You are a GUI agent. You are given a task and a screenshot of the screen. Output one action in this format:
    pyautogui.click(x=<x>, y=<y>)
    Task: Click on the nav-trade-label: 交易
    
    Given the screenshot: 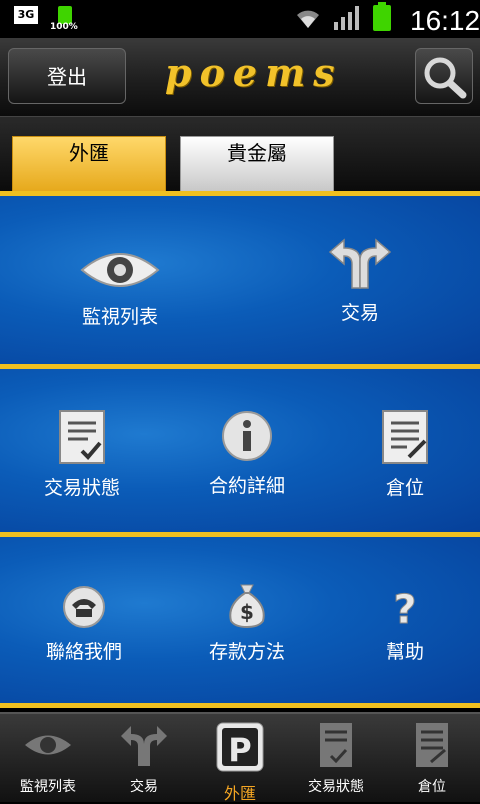 What is the action you would take?
    pyautogui.click(x=144, y=787)
    